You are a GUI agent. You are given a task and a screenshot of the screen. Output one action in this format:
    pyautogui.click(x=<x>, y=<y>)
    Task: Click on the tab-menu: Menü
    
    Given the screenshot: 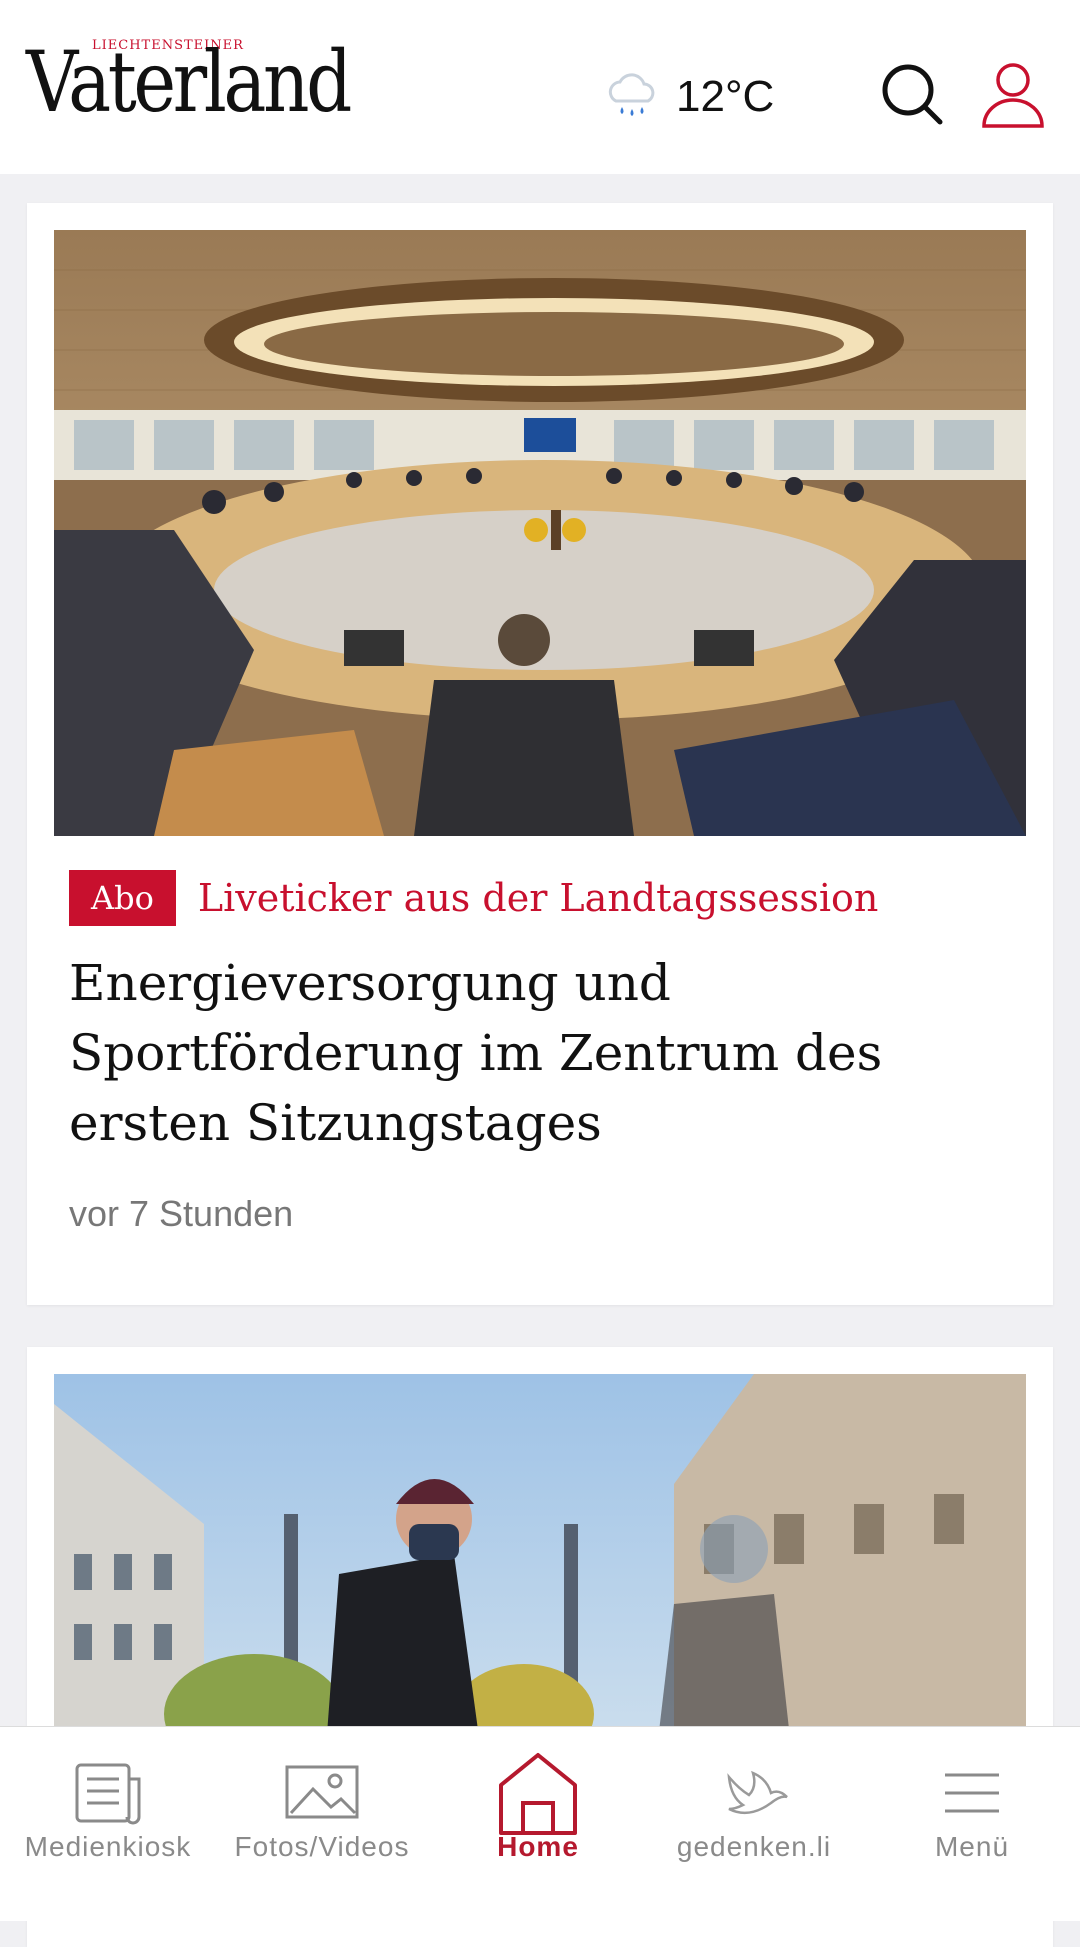 What is the action you would take?
    pyautogui.click(x=972, y=1802)
    